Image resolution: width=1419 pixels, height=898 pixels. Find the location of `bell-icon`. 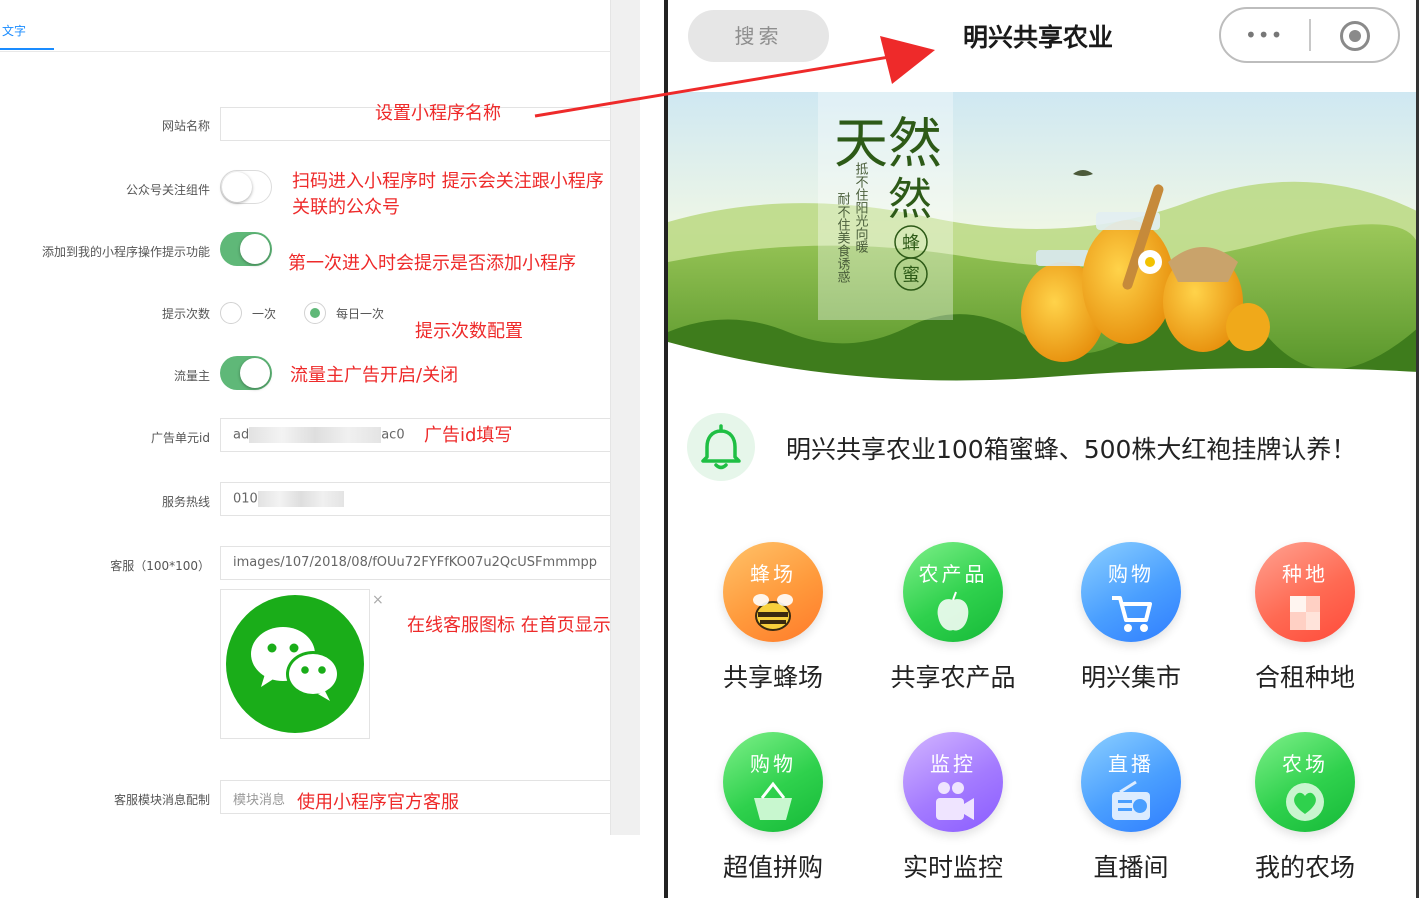

bell-icon is located at coordinates (721, 447).